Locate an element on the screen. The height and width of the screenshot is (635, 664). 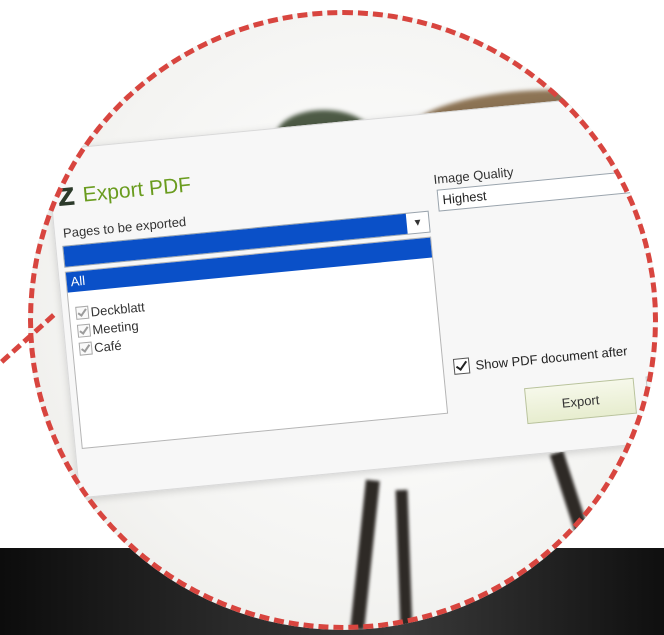
list-item-label: Café is located at coordinates (108, 346).